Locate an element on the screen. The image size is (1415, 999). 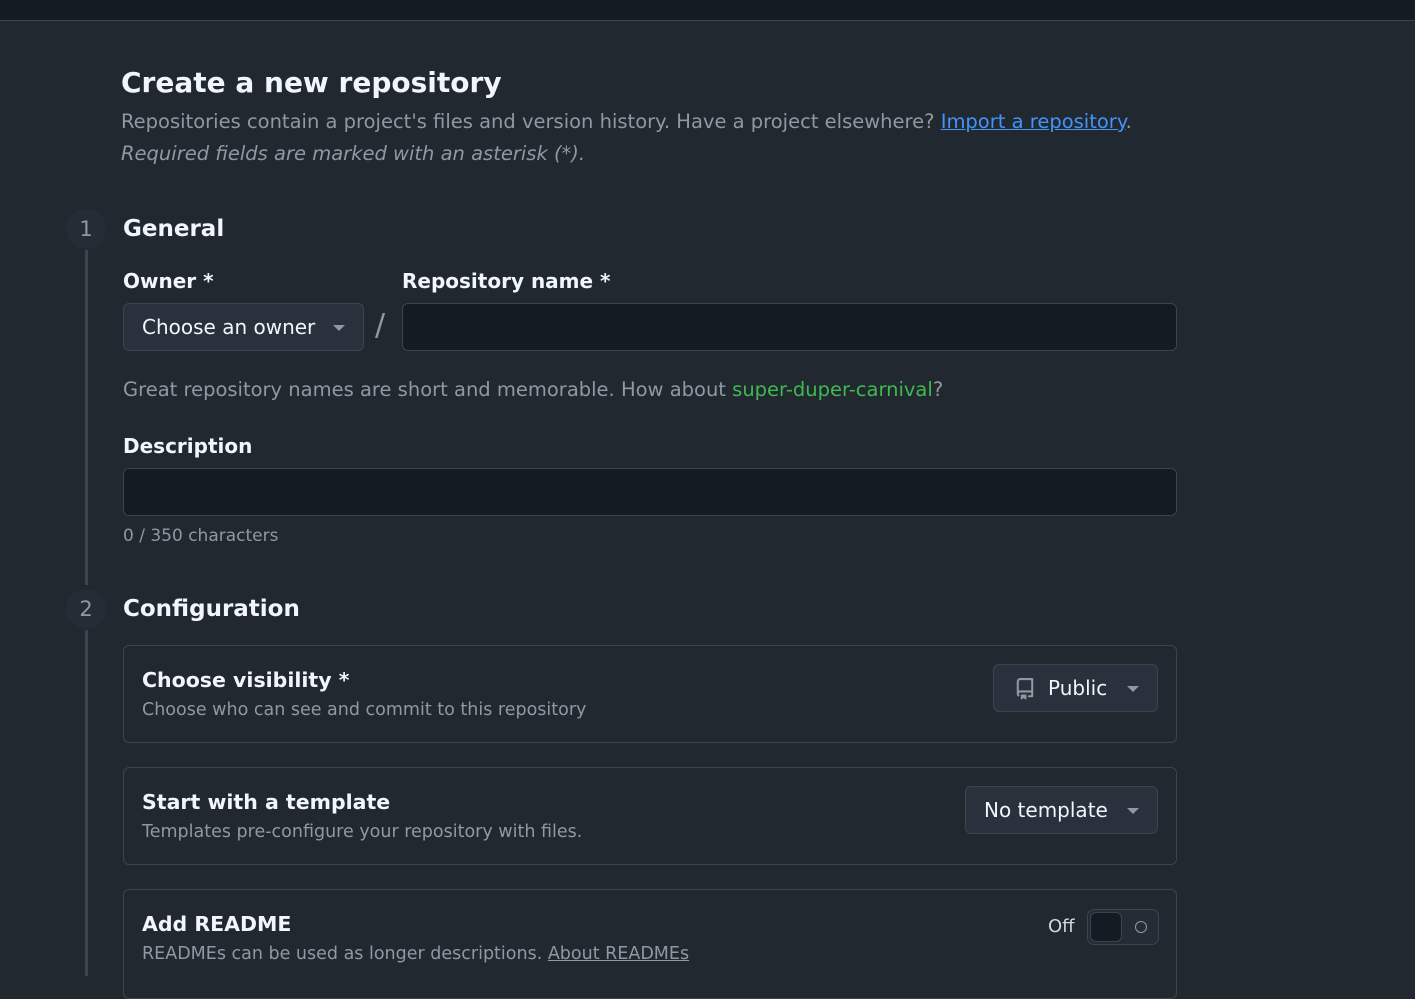
top-bar is located at coordinates (707, 10).